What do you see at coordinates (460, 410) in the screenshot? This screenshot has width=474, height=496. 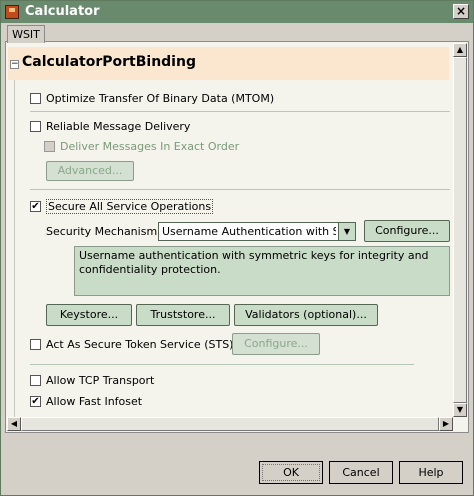 I see `scroll-down-icon: ▼` at bounding box center [460, 410].